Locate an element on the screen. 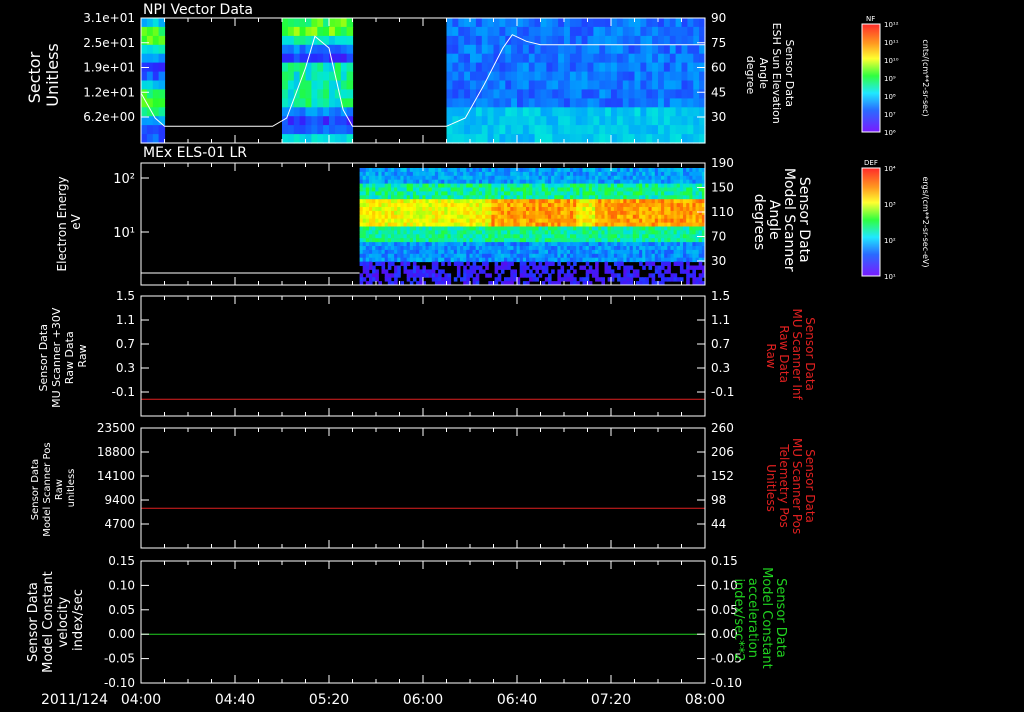 The width and height of the screenshot is (1024, 712). panel2-ylabel-right-line1: Sensor Data is located at coordinates (804, 220).